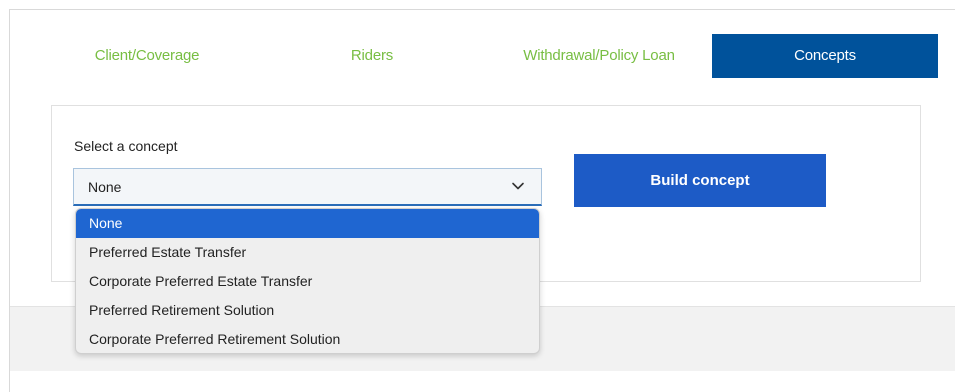  What do you see at coordinates (825, 56) in the screenshot?
I see `tab-concepts: Concepts` at bounding box center [825, 56].